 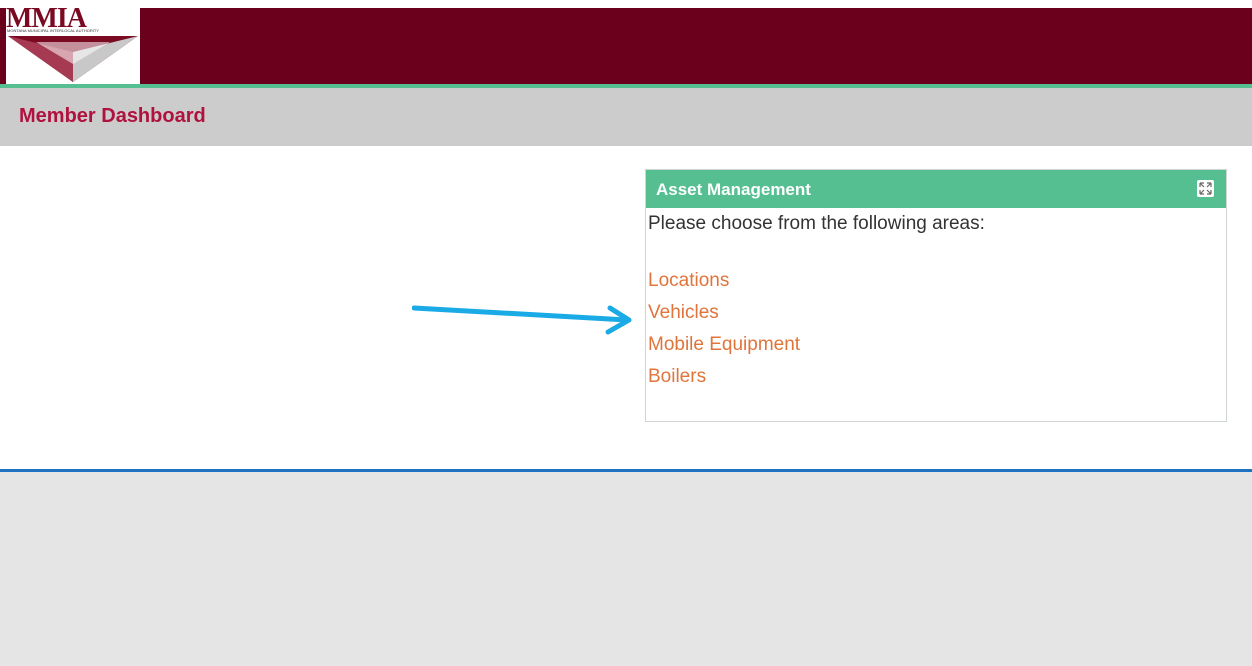 I want to click on list-item: Locations, so click(x=724, y=286).